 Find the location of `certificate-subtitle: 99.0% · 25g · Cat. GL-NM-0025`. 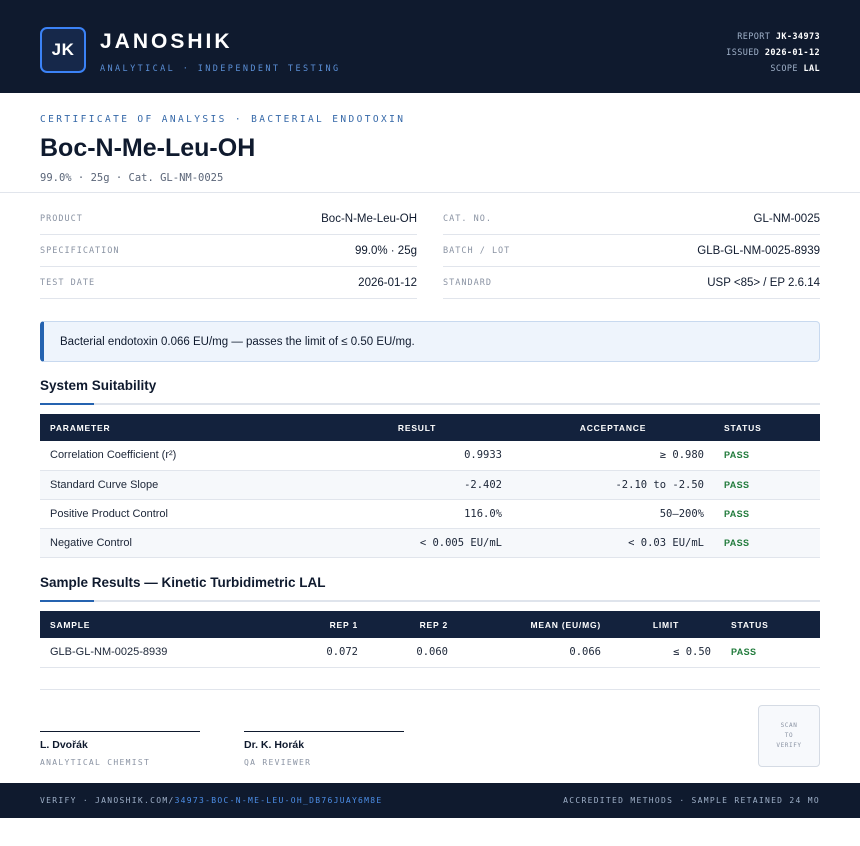

certificate-subtitle: 99.0% · 25g · Cat. GL-NM-0025 is located at coordinates (132, 178).